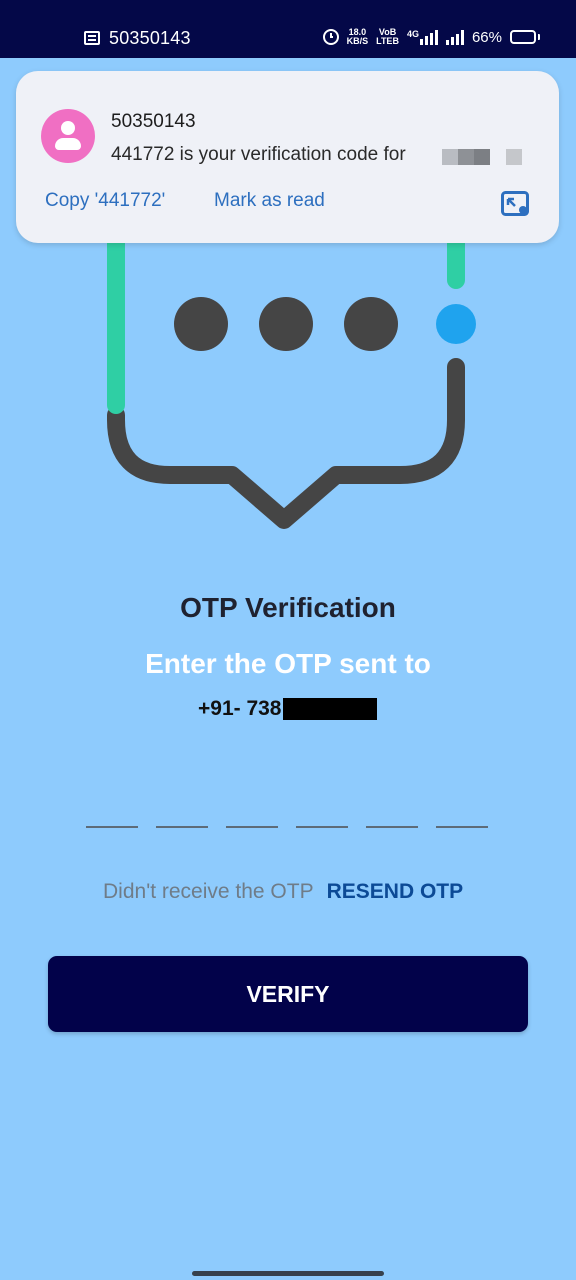  Describe the element at coordinates (287, 827) in the screenshot. I see `otp-input-group` at that location.